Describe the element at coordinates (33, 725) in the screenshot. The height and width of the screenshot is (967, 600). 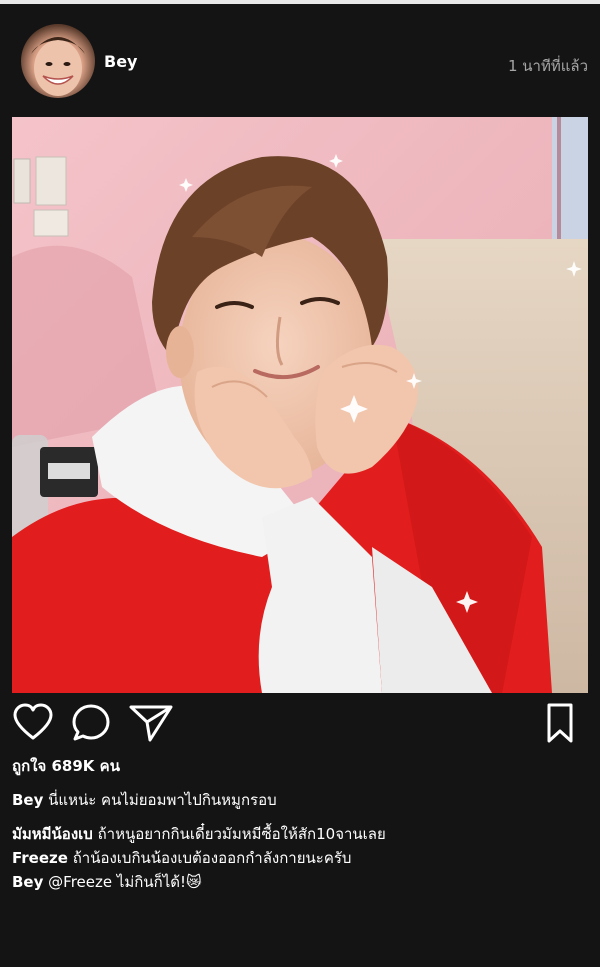
I see `heart-icon` at that location.